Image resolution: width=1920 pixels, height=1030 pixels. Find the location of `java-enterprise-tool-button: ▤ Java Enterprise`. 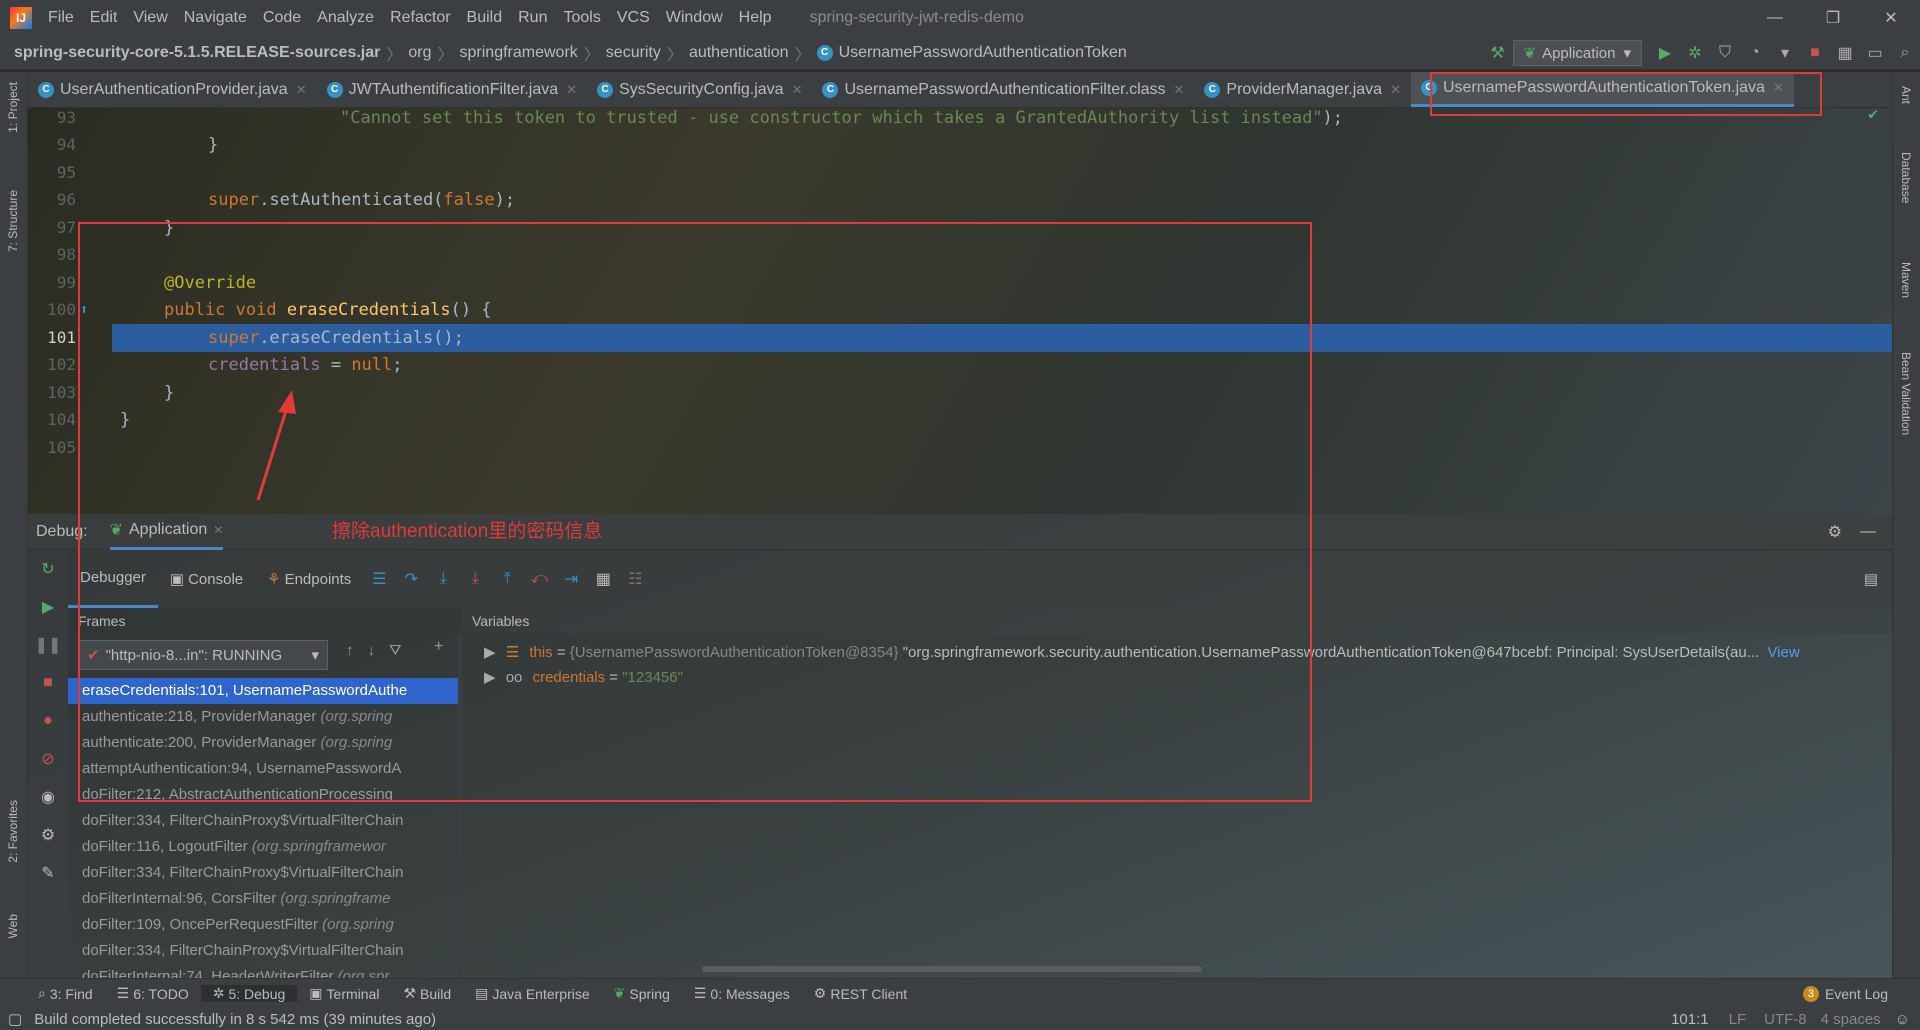

java-enterprise-tool-button: ▤ Java Enterprise is located at coordinates (532, 993).